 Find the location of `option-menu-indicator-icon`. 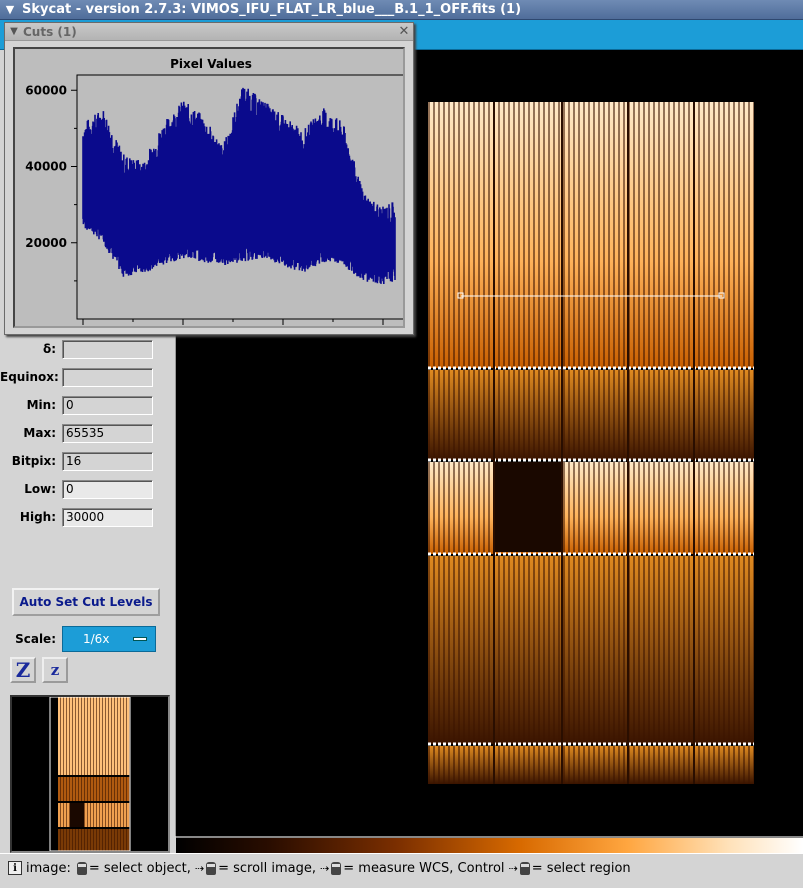

option-menu-indicator-icon is located at coordinates (140, 639).